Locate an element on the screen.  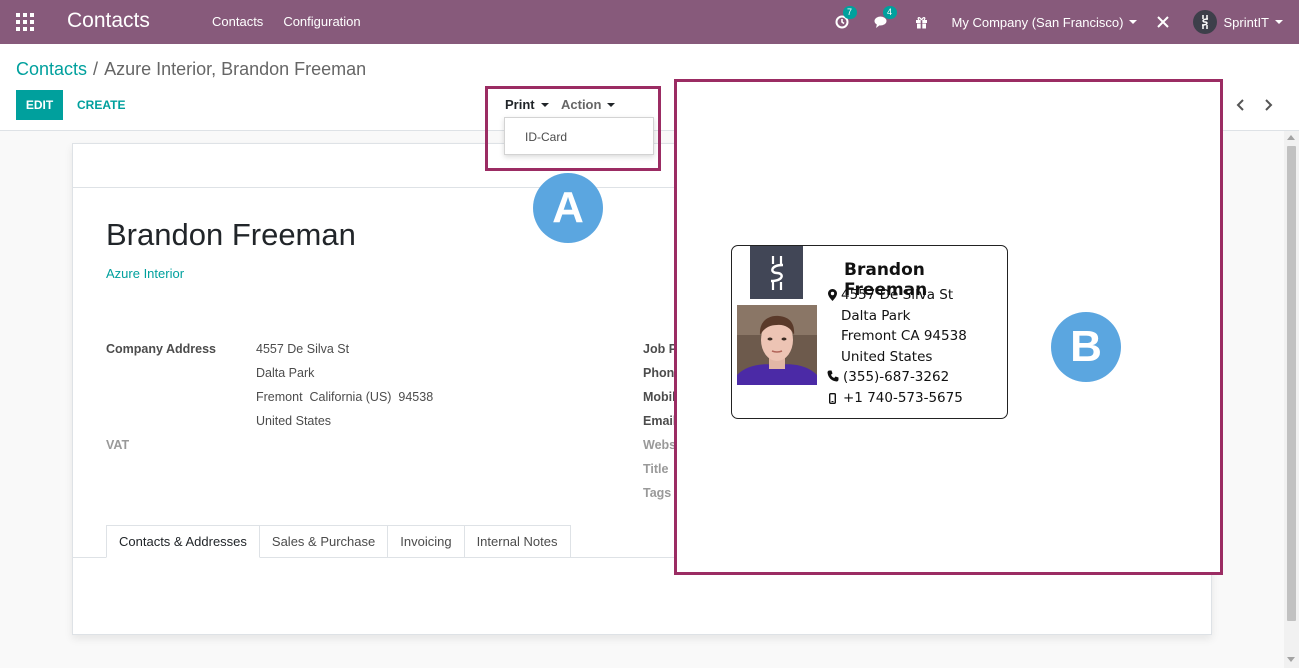
breadcrumb-current: Azure Interior, Brandon Freeman is located at coordinates (235, 69).